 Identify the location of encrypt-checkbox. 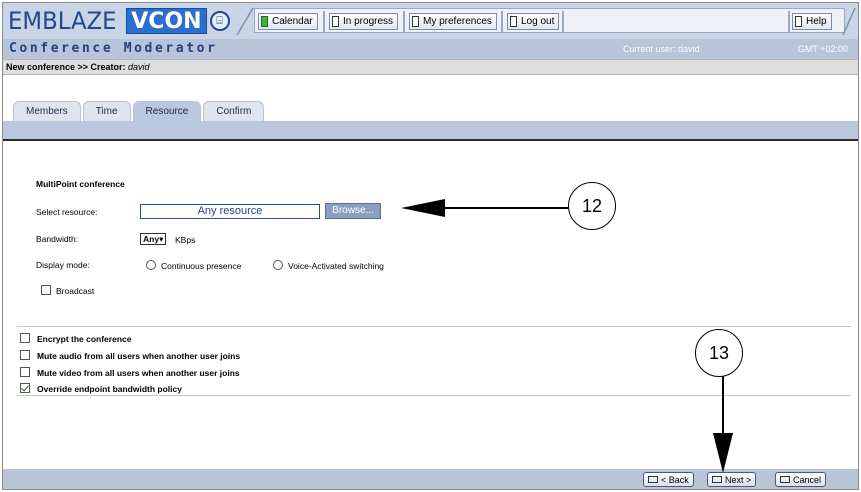
(25, 338).